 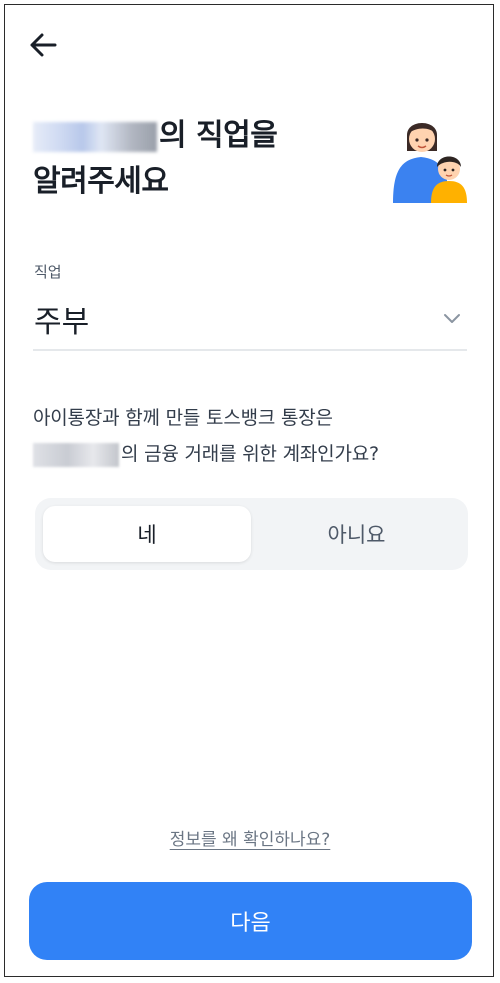 What do you see at coordinates (356, 534) in the screenshot?
I see `answer-no-option: 아니요` at bounding box center [356, 534].